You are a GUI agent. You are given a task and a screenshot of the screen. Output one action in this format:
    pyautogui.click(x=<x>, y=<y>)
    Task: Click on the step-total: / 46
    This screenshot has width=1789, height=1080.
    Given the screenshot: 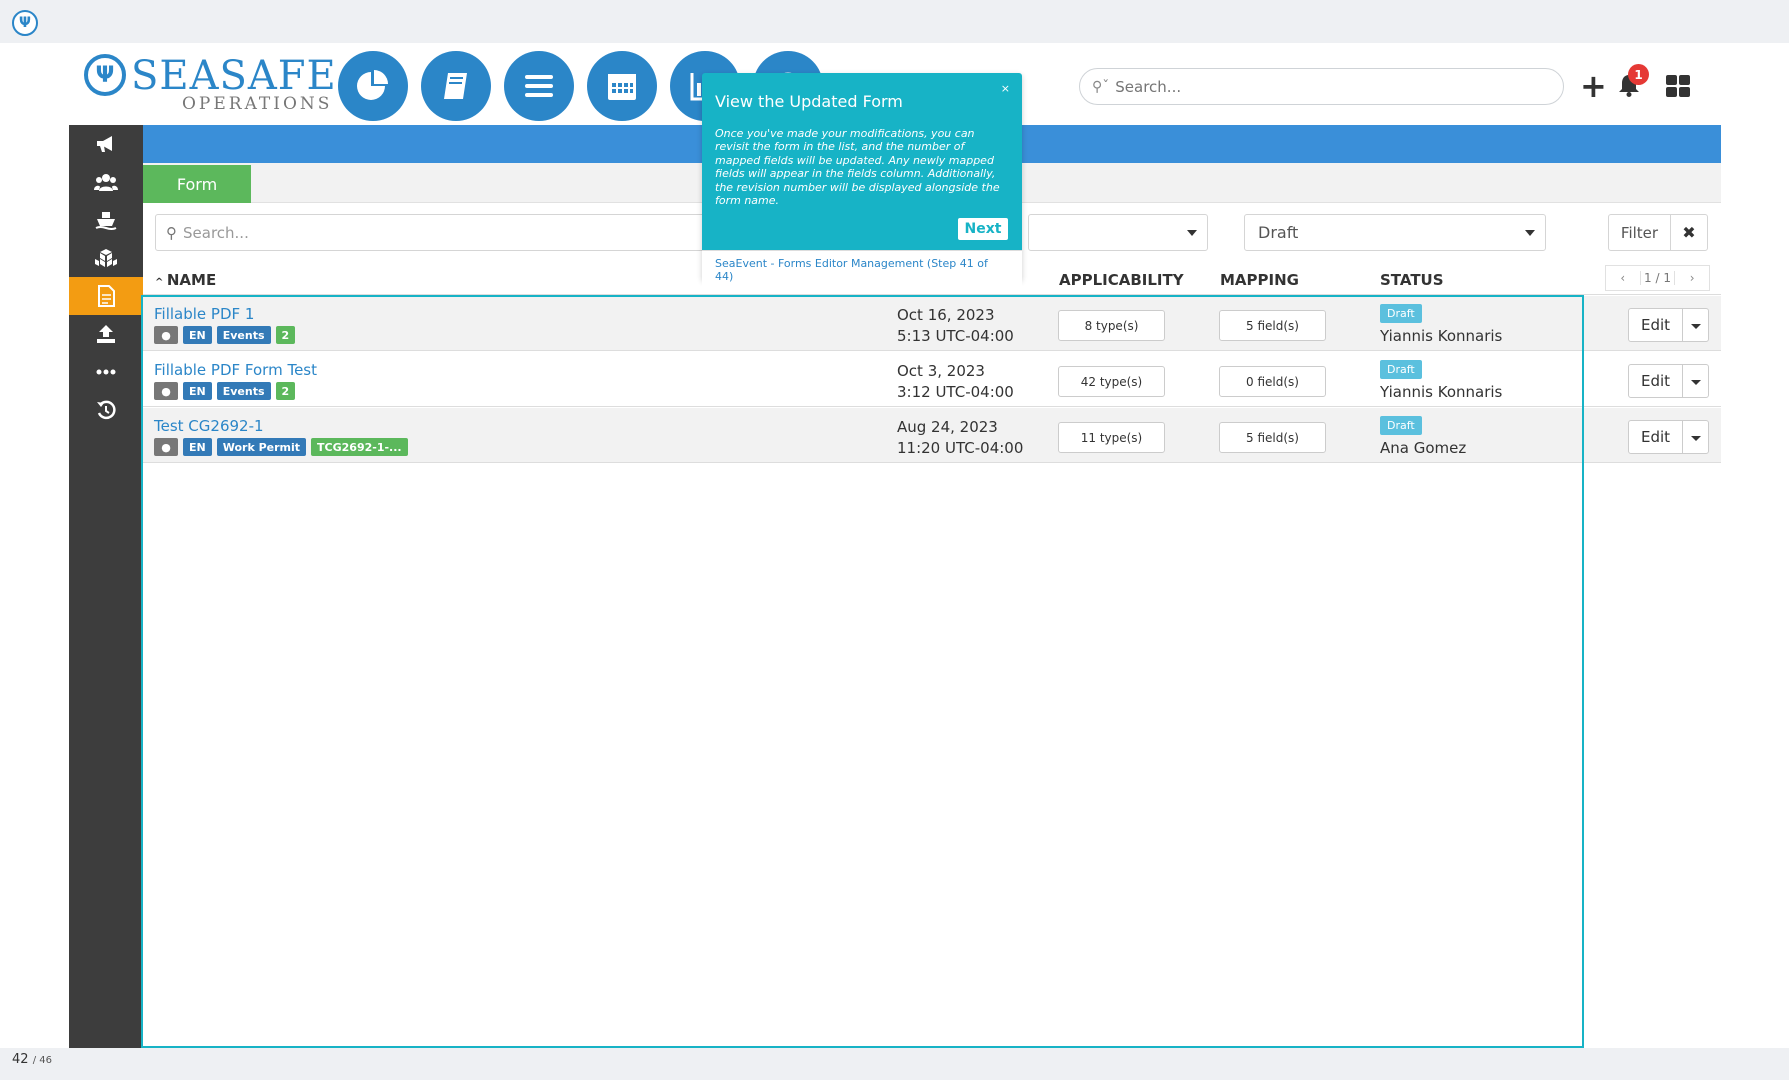 What is the action you would take?
    pyautogui.click(x=42, y=1060)
    